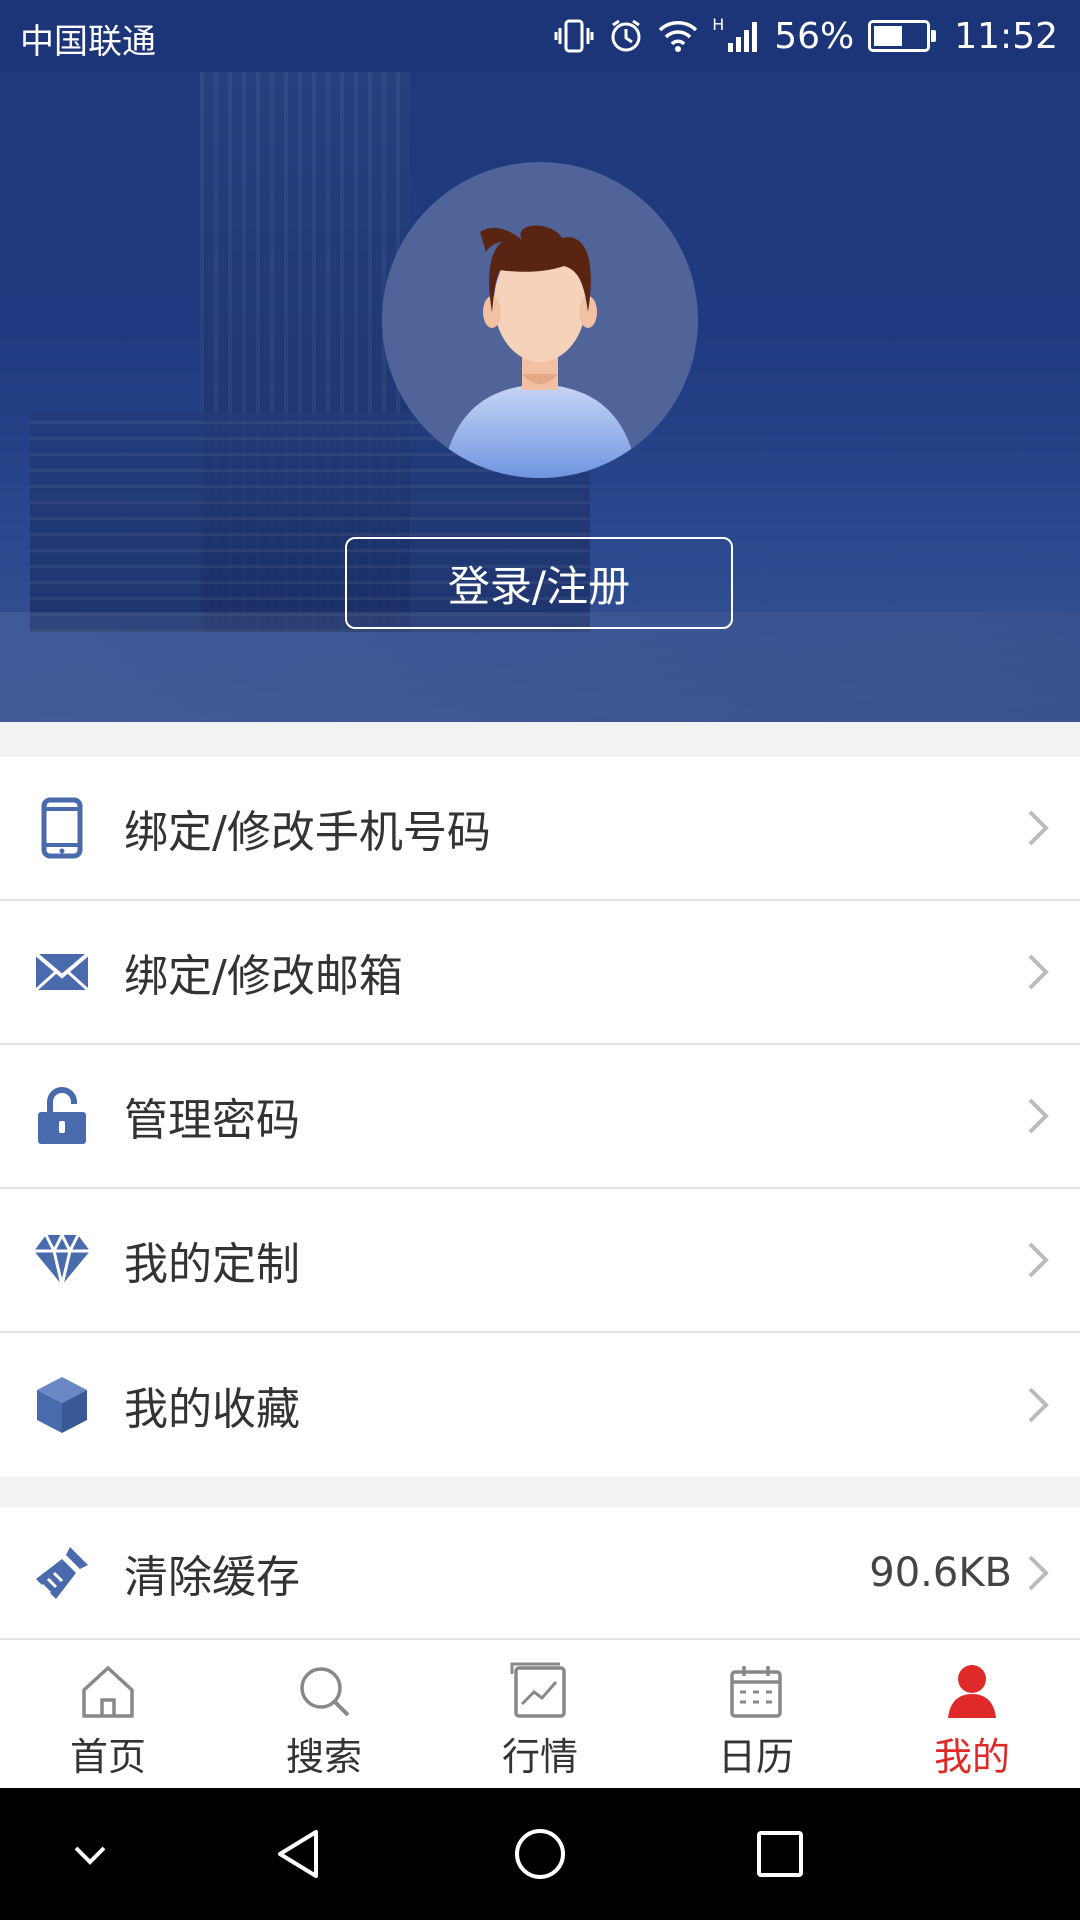 Image resolution: width=1080 pixels, height=1920 pixels. What do you see at coordinates (62, 1116) in the screenshot?
I see `unlock-icon` at bounding box center [62, 1116].